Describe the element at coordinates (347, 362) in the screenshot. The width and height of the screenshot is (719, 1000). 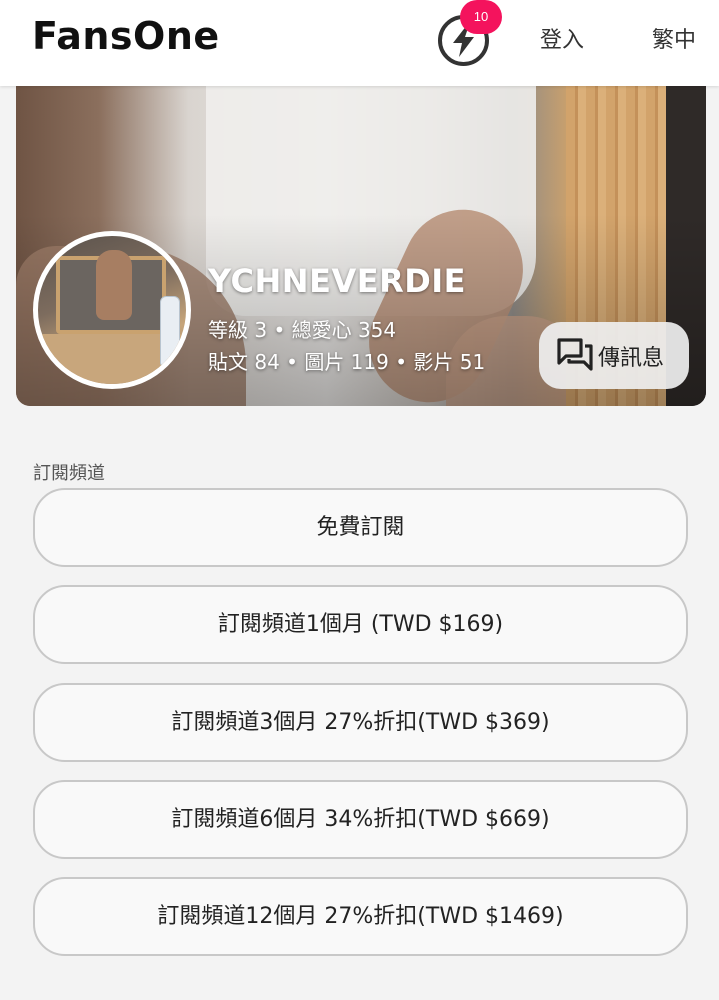
I see `profile-content-counts: 貼文 84 • 圖片 119 • 影片 51` at that location.